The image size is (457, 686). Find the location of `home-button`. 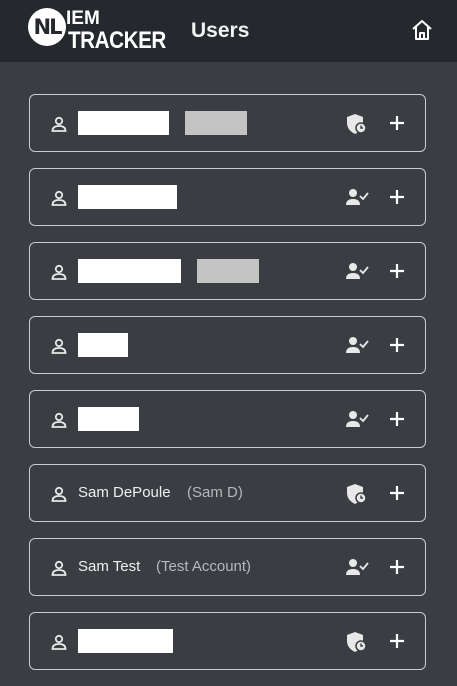

home-button is located at coordinates (422, 30).